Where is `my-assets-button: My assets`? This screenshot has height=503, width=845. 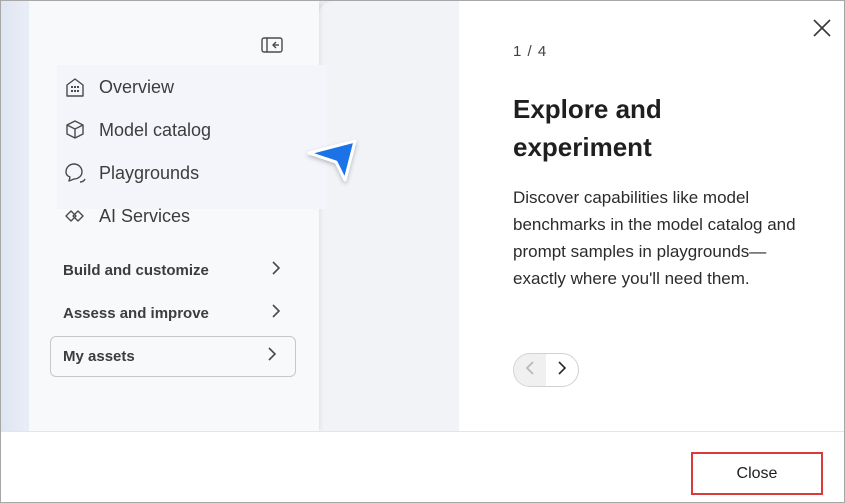 my-assets-button: My assets is located at coordinates (173, 356).